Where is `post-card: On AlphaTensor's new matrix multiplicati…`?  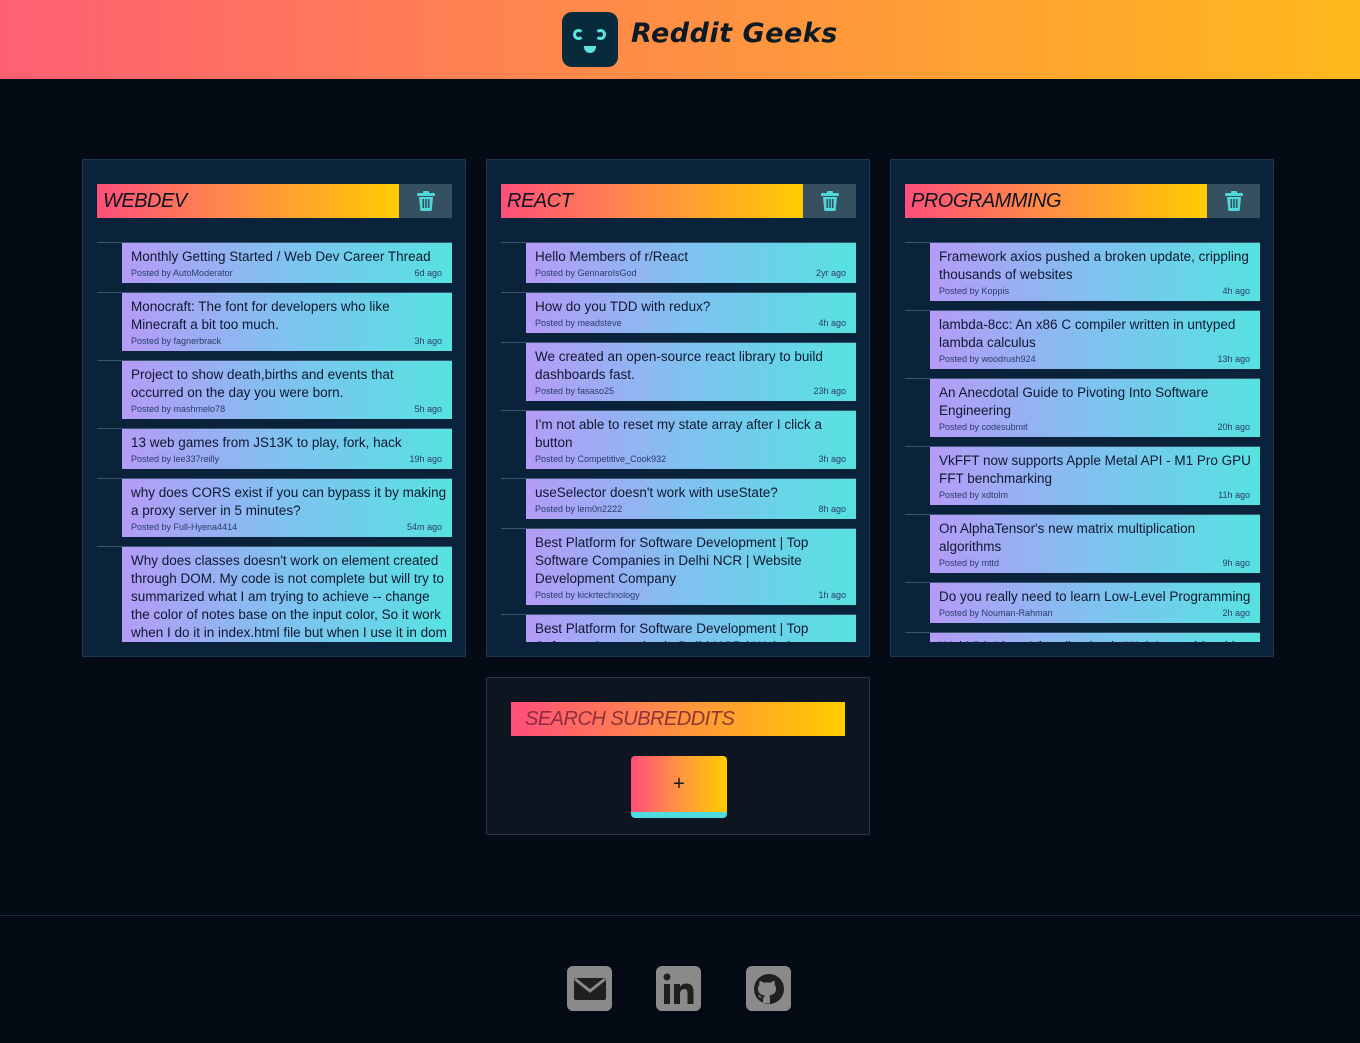
post-card: On AlphaTensor's new matrix multiplicati… is located at coordinates (1095, 544).